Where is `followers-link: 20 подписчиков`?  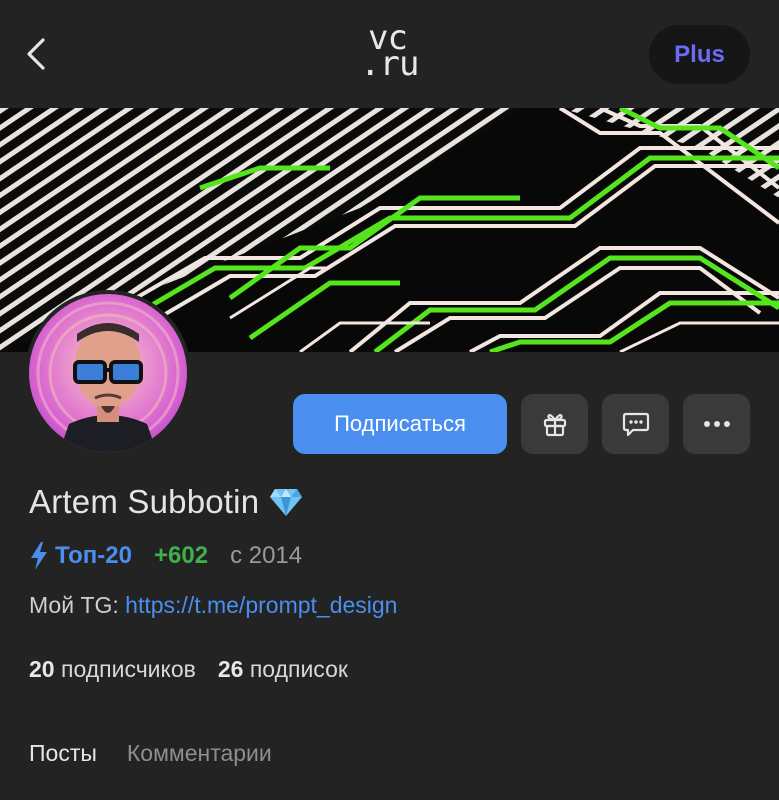
followers-link: 20 подписчиков is located at coordinates (112, 669).